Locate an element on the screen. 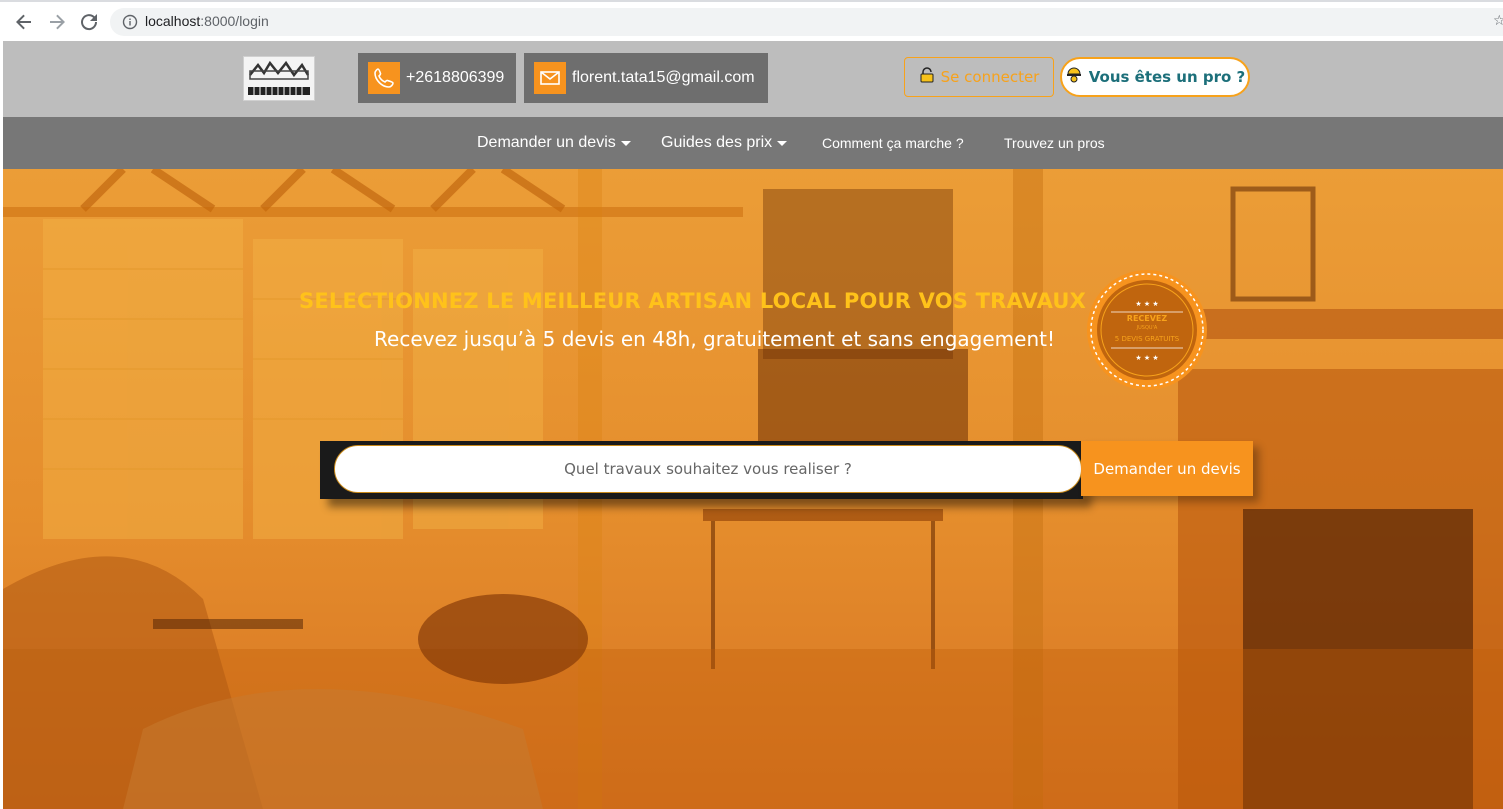 Image resolution: width=1503 pixels, height=809 pixels. browser-toolbar: localhost:8000/login ☆ is located at coordinates (751, 20).